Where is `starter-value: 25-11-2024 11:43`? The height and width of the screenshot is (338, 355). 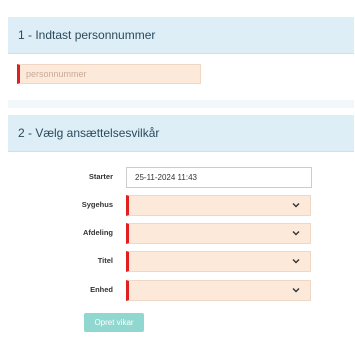
starter-value: 25-11-2024 11:43 is located at coordinates (166, 177).